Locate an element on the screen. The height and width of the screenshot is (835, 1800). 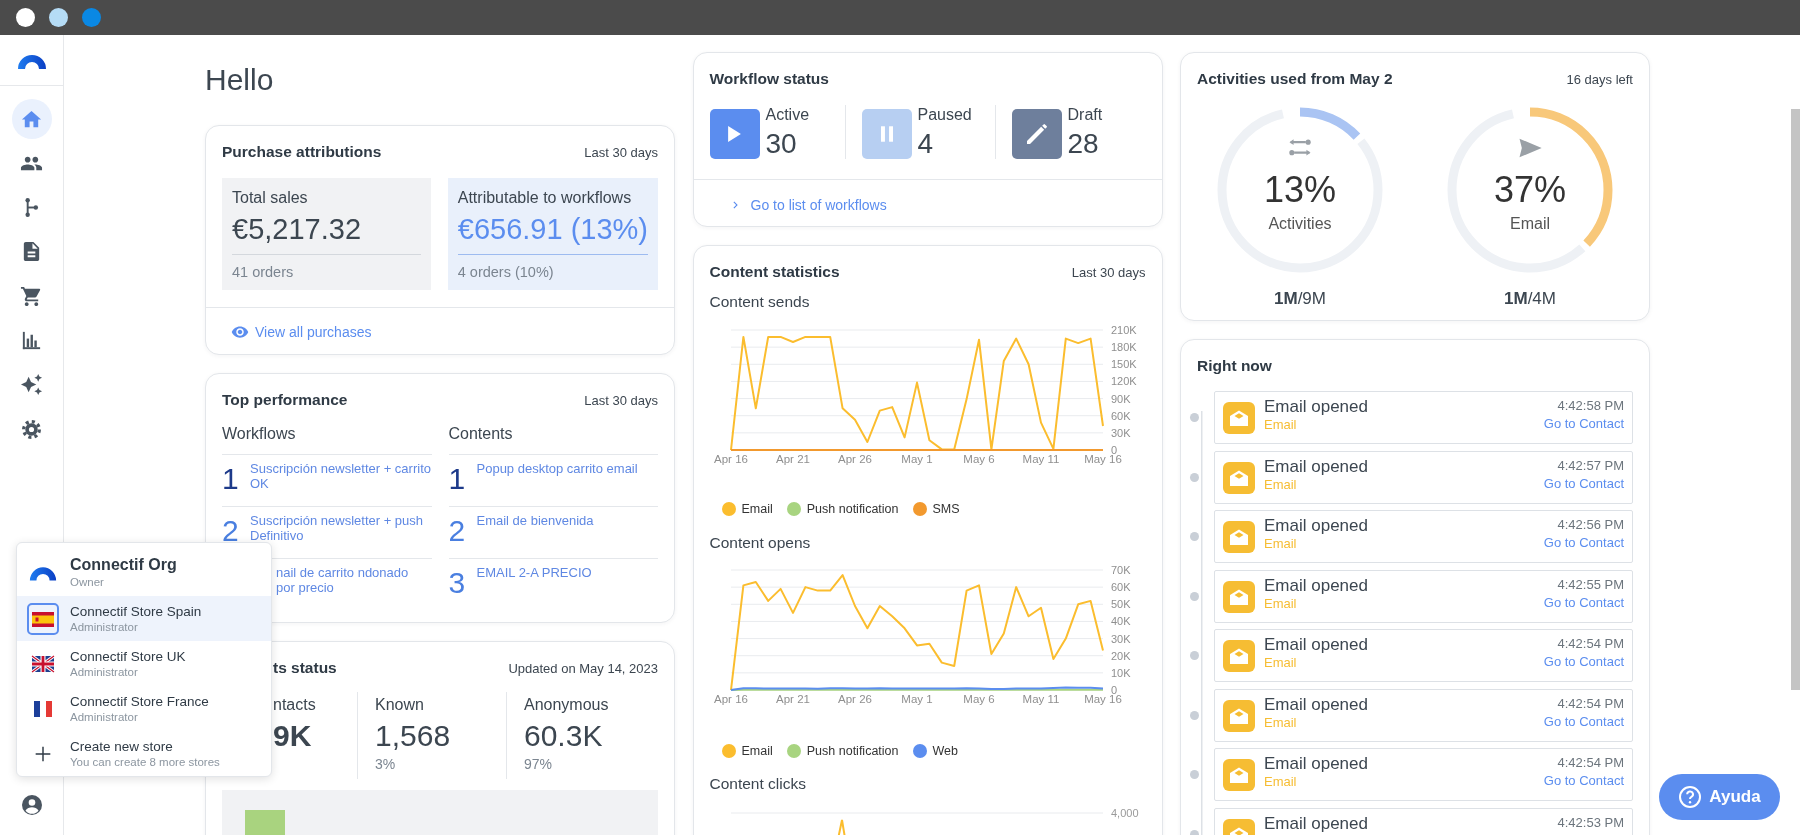
link: Popup desktop carrito email is located at coordinates (557, 483).